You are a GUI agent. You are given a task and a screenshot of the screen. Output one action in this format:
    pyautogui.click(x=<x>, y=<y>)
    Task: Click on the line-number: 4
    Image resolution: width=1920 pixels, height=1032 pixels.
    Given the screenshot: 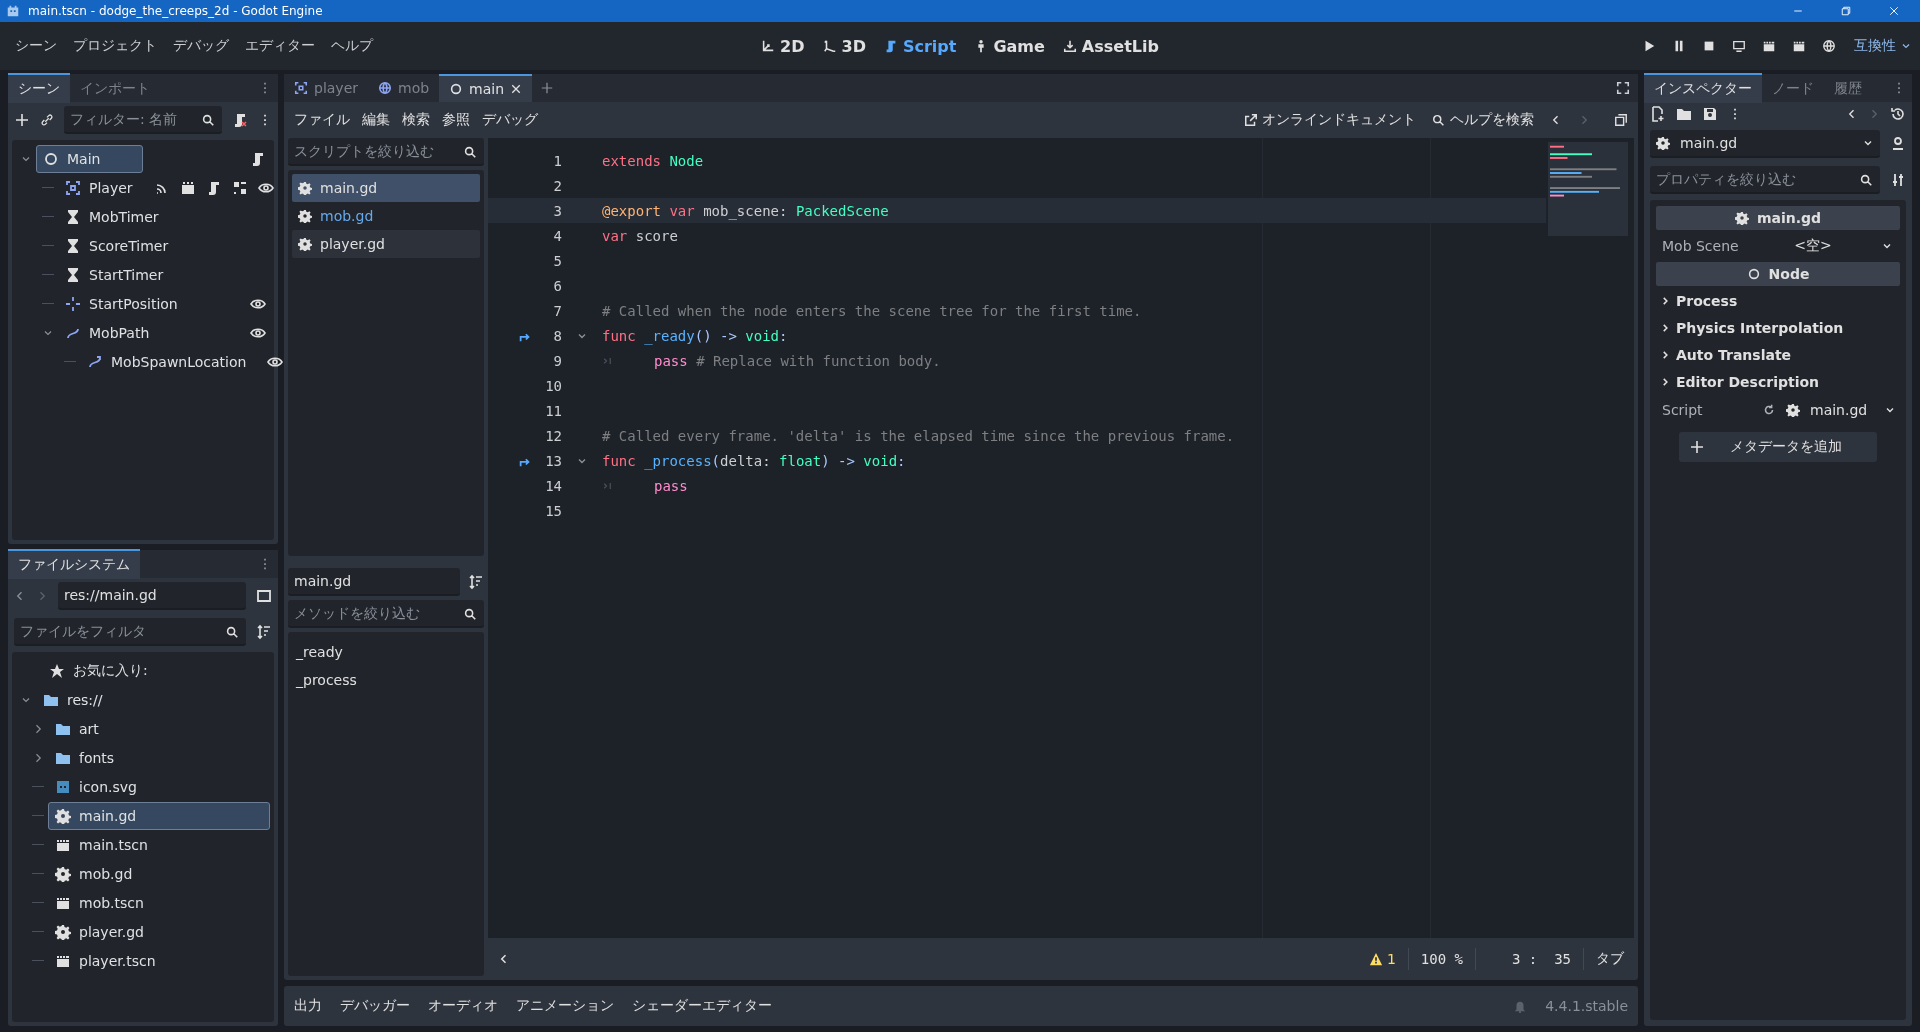 What is the action you would take?
    pyautogui.click(x=557, y=235)
    